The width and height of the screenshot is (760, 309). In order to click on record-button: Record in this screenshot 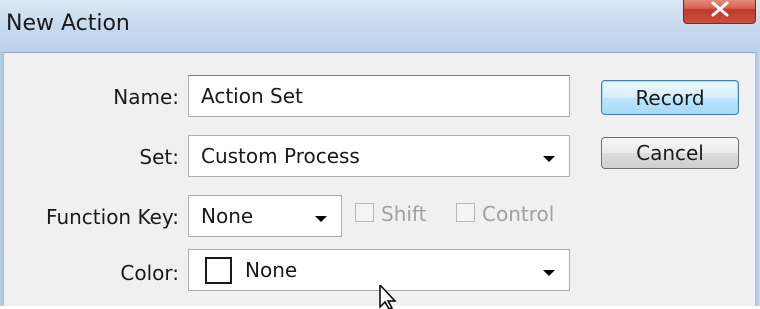, I will do `click(670, 97)`.